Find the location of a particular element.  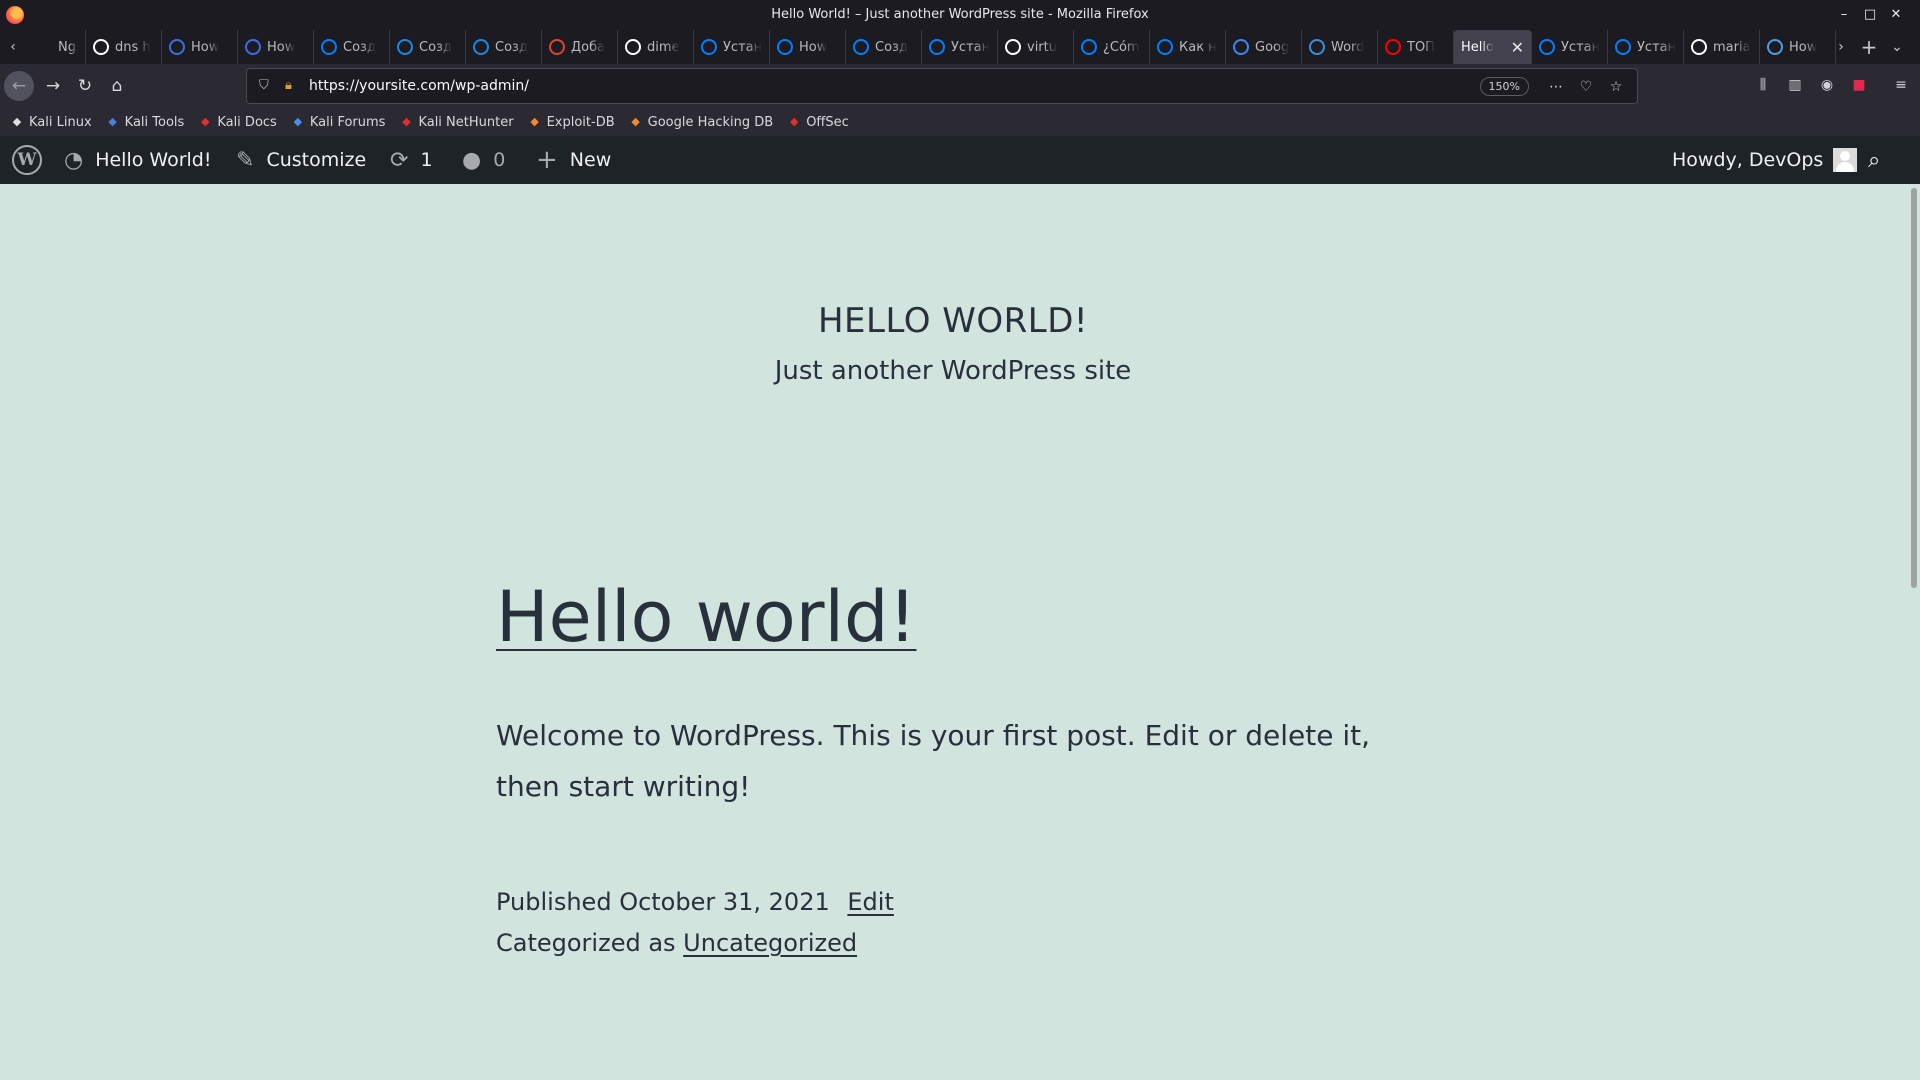

tab-label: dime is located at coordinates (663, 47).